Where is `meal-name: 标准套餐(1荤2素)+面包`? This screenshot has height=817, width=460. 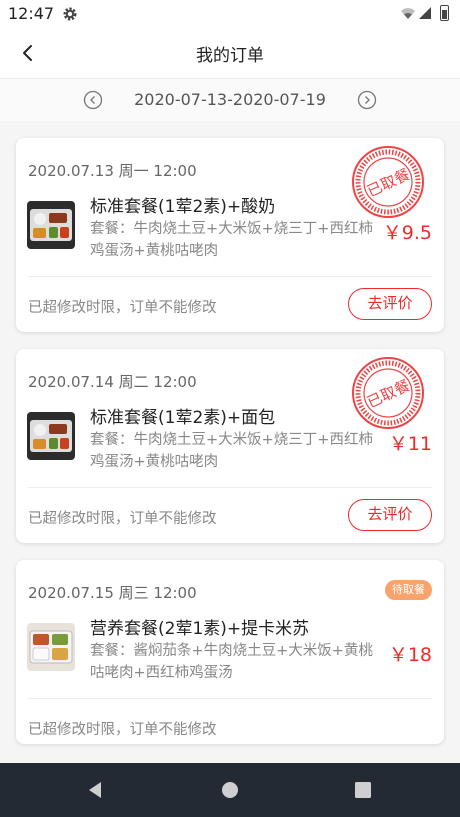 meal-name: 标准套餐(1荤2素)+面包 is located at coordinates (183, 418).